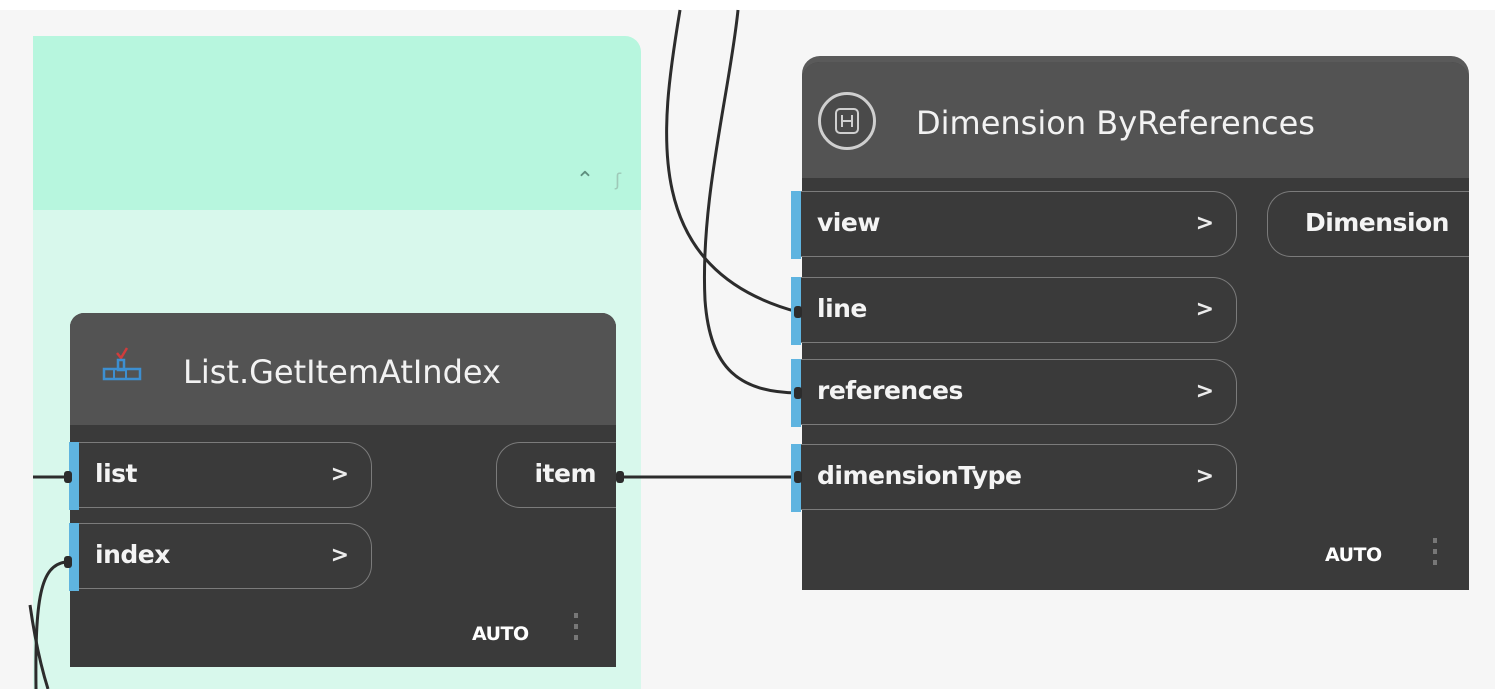  What do you see at coordinates (122, 364) in the screenshot?
I see `list-get-item-icon` at bounding box center [122, 364].